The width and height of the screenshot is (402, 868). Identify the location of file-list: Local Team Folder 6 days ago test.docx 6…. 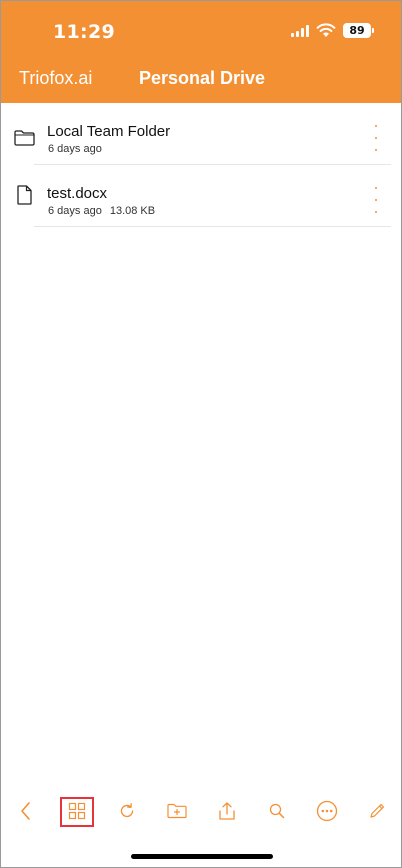
(201, 165).